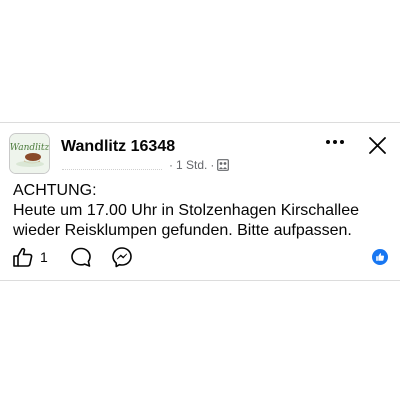  Describe the element at coordinates (122, 257) in the screenshot. I see `messenger-icon` at that location.